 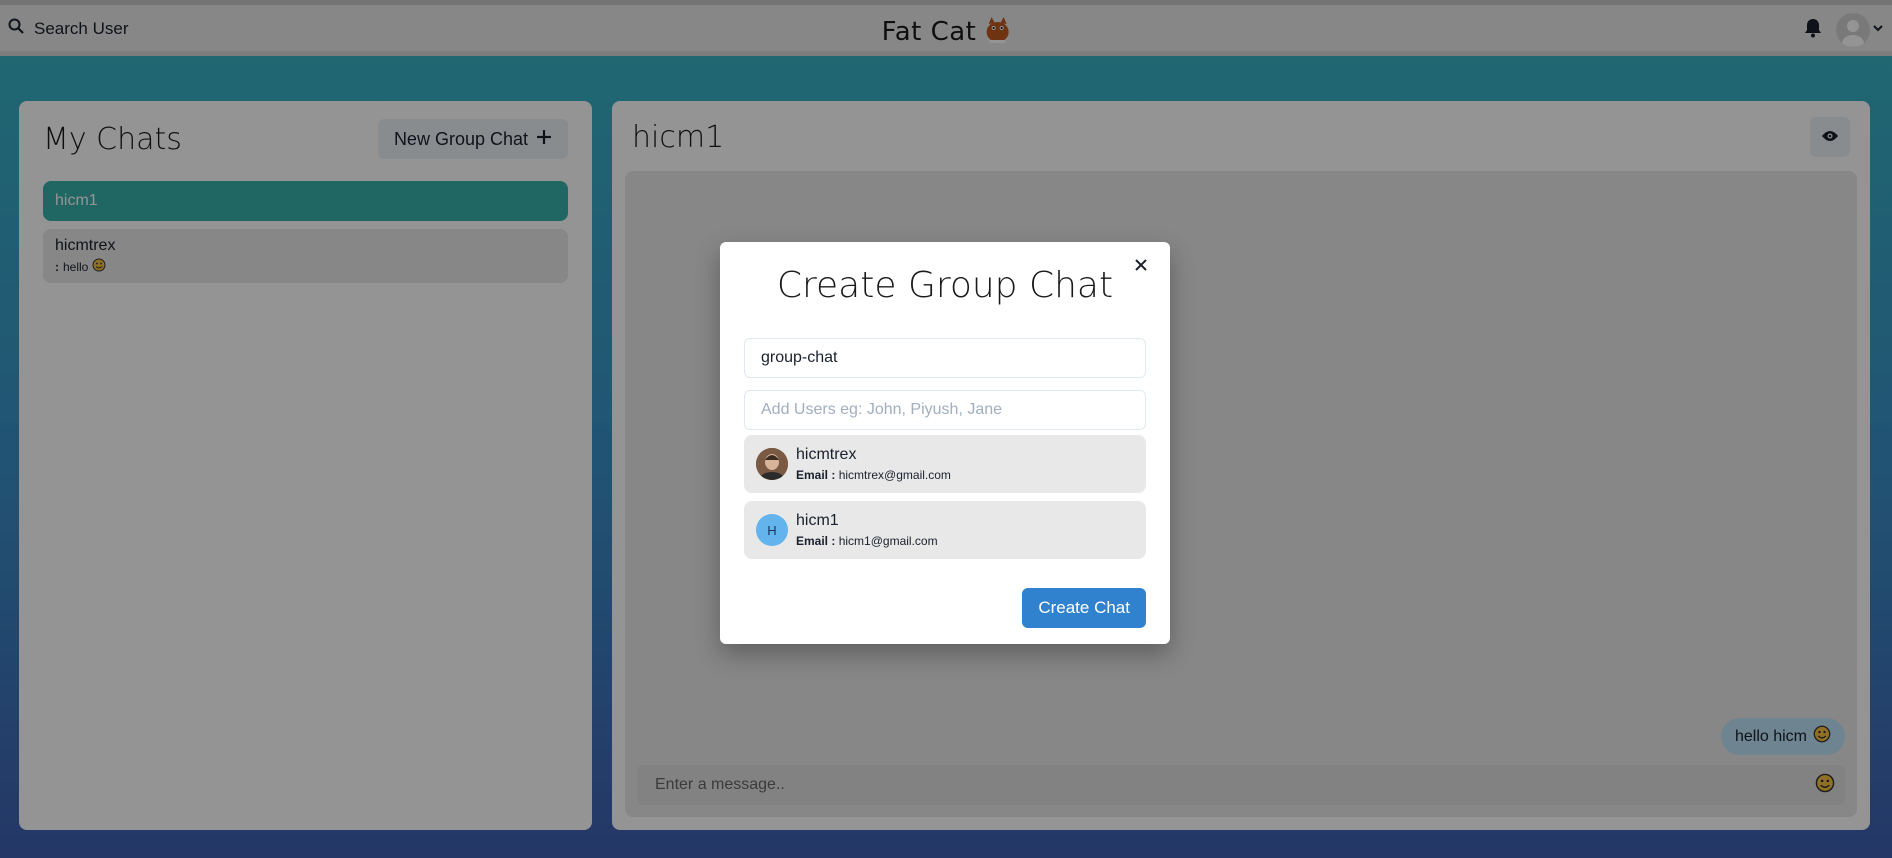 I want to click on modal-title: Create Group Chat, so click(x=945, y=285).